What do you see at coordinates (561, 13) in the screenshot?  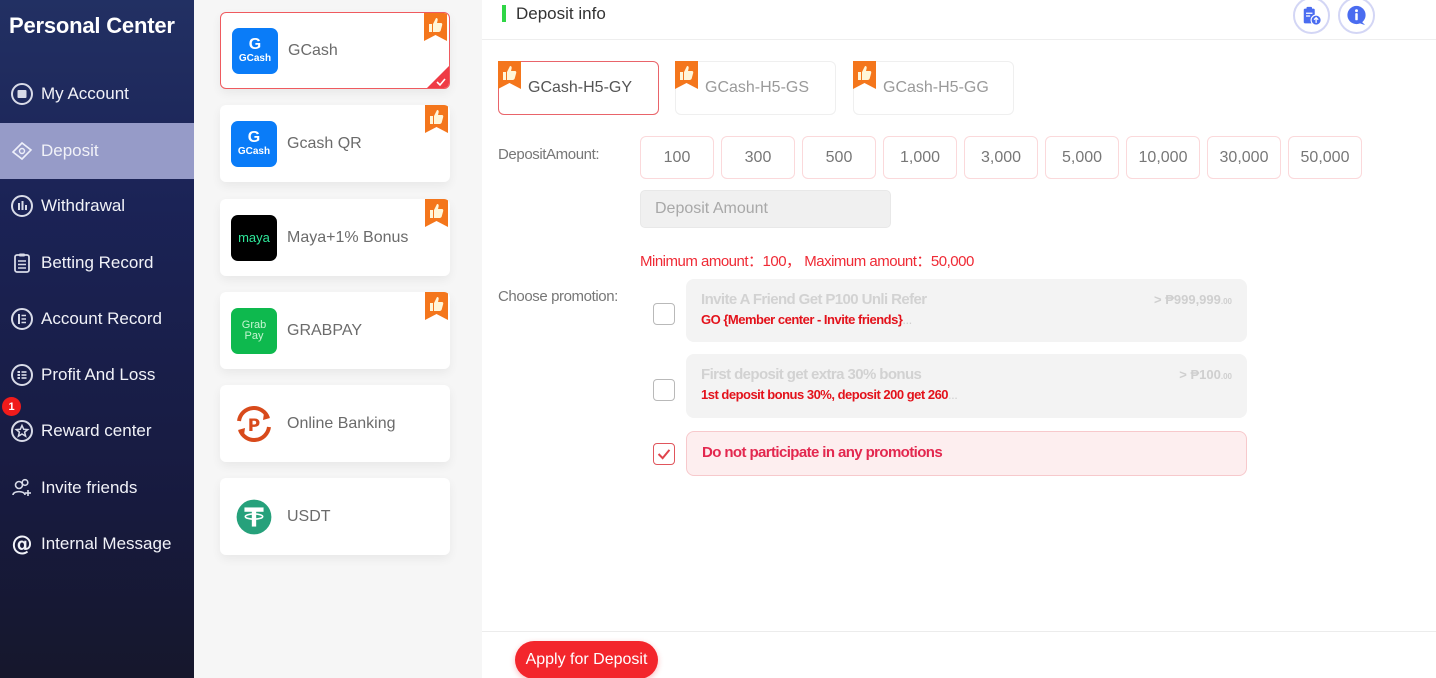 I see `page-title: Deposit info` at bounding box center [561, 13].